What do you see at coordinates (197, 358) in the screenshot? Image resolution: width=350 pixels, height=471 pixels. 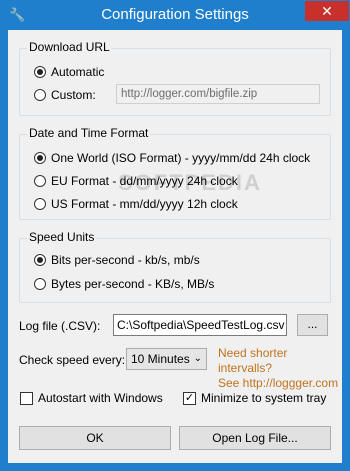 I see `chevron-down-icon: ⌄` at bounding box center [197, 358].